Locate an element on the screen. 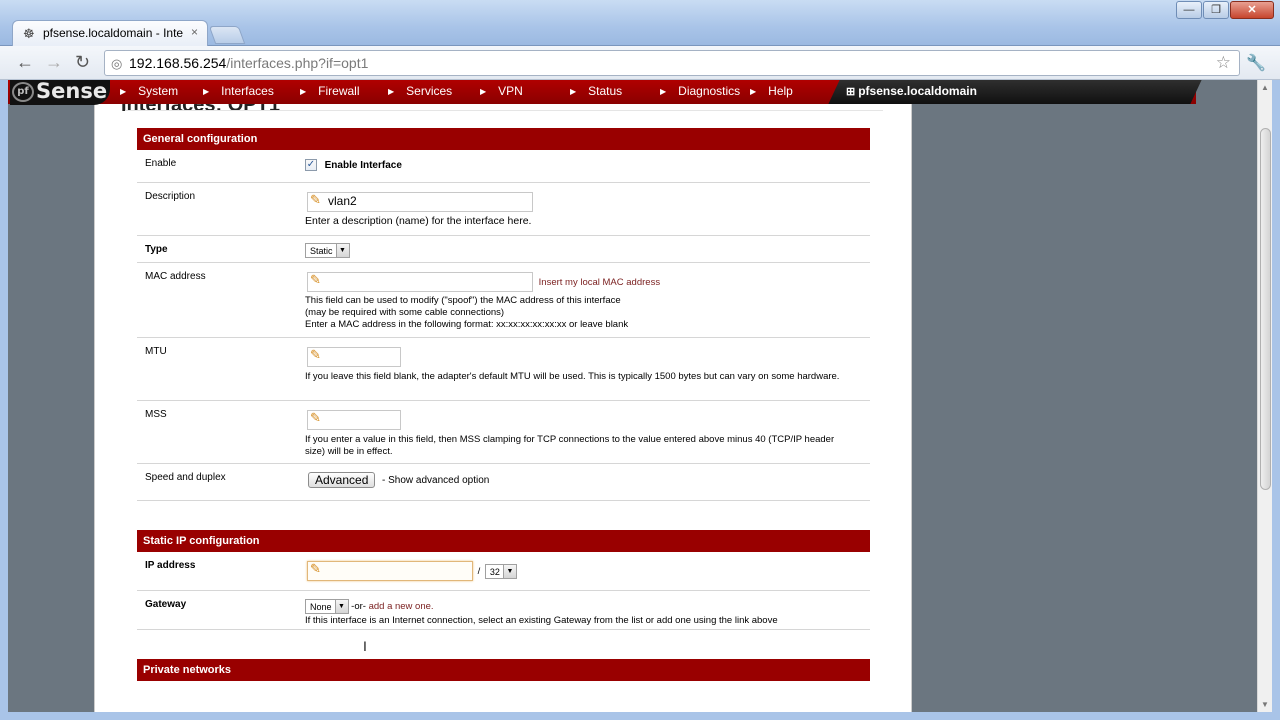 The image size is (1280, 720). menu-services: ▶ Services is located at coordinates (420, 91).